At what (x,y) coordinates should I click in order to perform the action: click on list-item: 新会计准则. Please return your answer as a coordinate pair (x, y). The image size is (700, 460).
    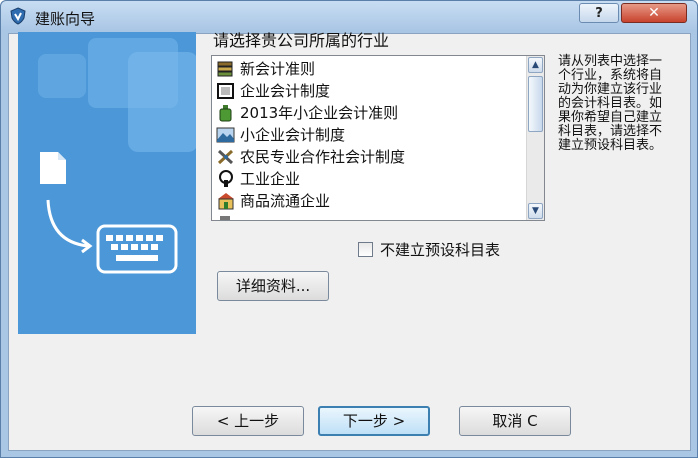
    Looking at the image, I should click on (368, 69).